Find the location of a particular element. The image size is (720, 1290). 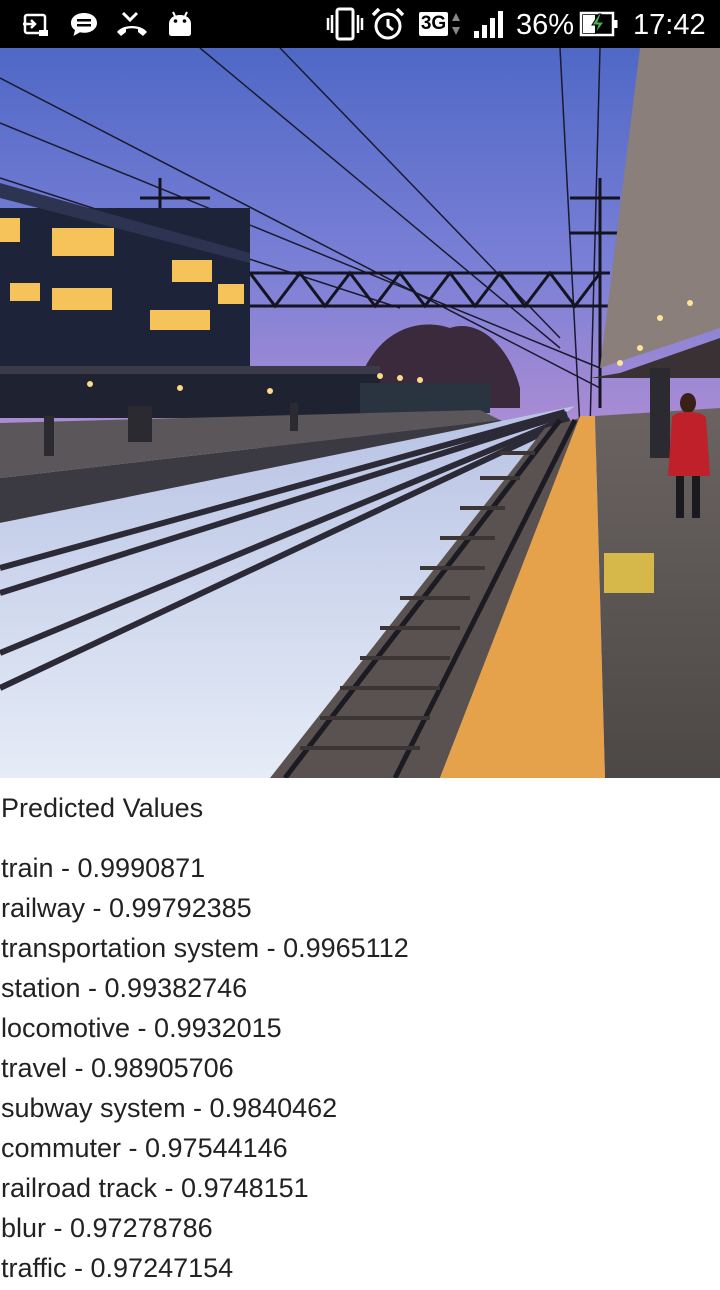

prediction-item: station - 0.99382746 is located at coordinates (124, 988).